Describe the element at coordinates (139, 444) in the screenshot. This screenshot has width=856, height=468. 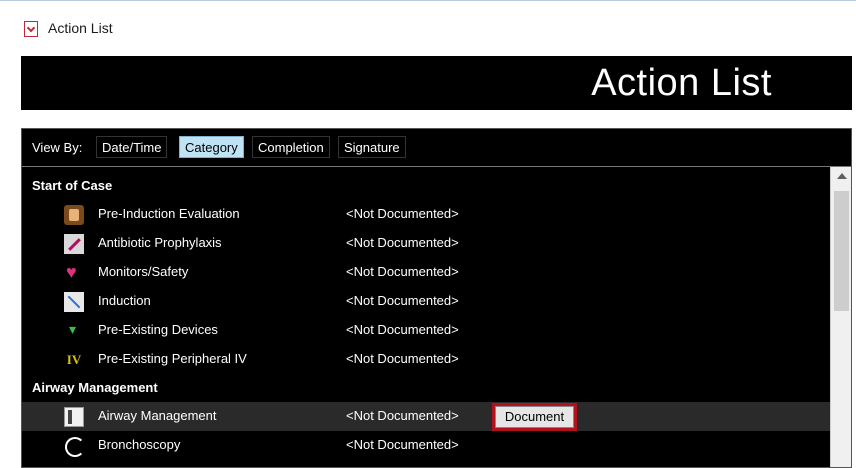
I see `item-label: Bronchoscopy` at that location.